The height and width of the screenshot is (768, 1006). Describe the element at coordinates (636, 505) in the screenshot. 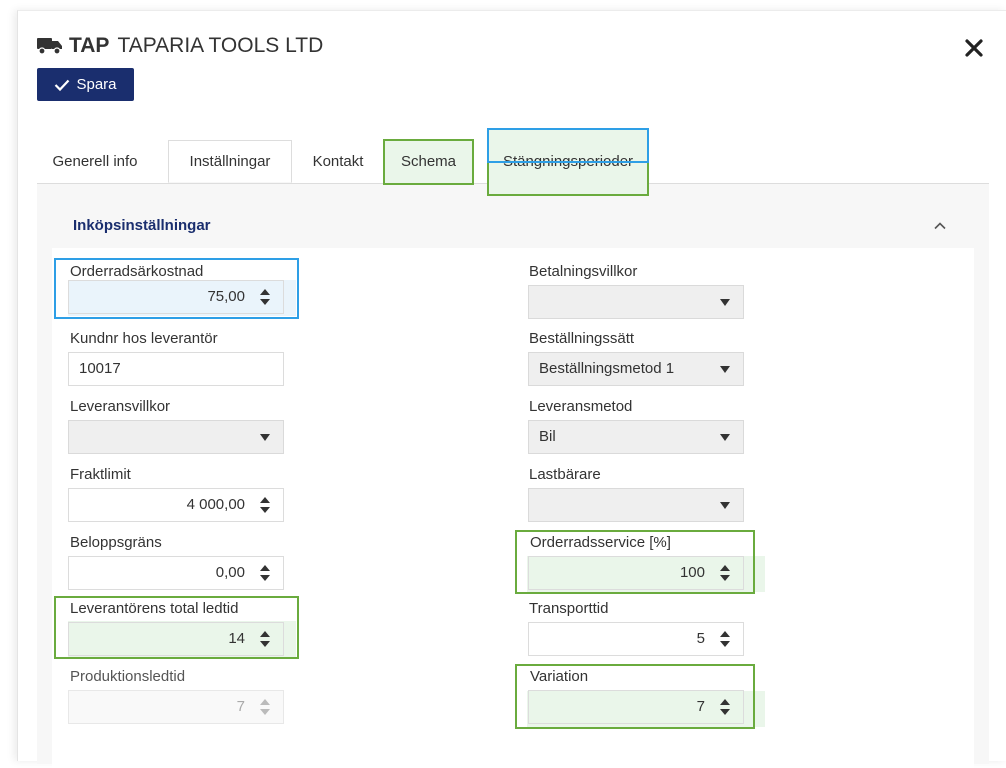

I see `lastbarare-select` at that location.